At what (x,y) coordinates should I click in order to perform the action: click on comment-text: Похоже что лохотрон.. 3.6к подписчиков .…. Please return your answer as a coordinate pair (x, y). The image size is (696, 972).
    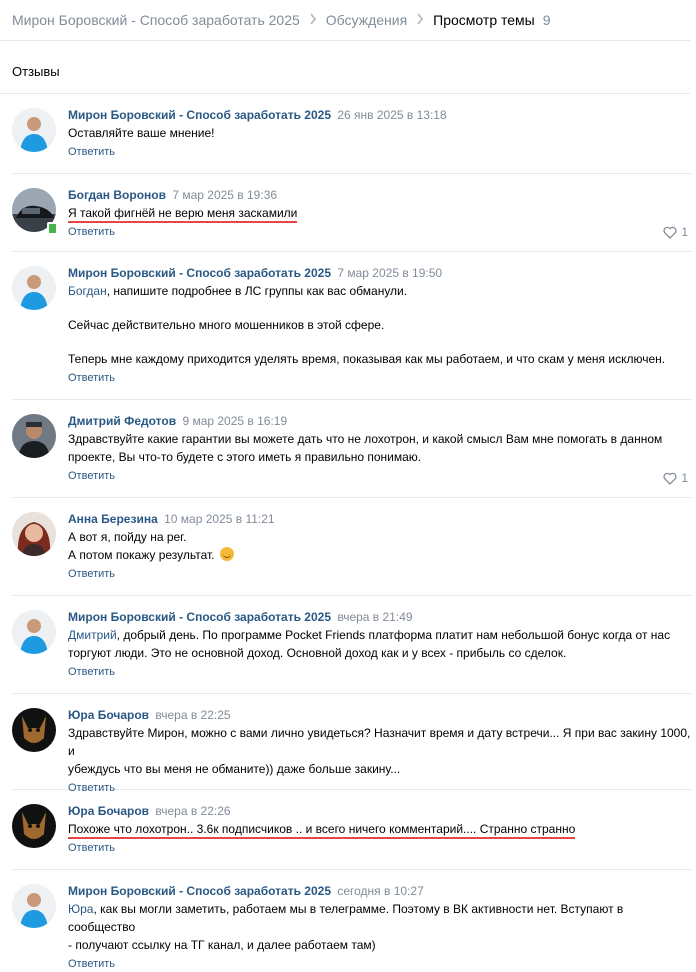
    Looking at the image, I should click on (380, 829).